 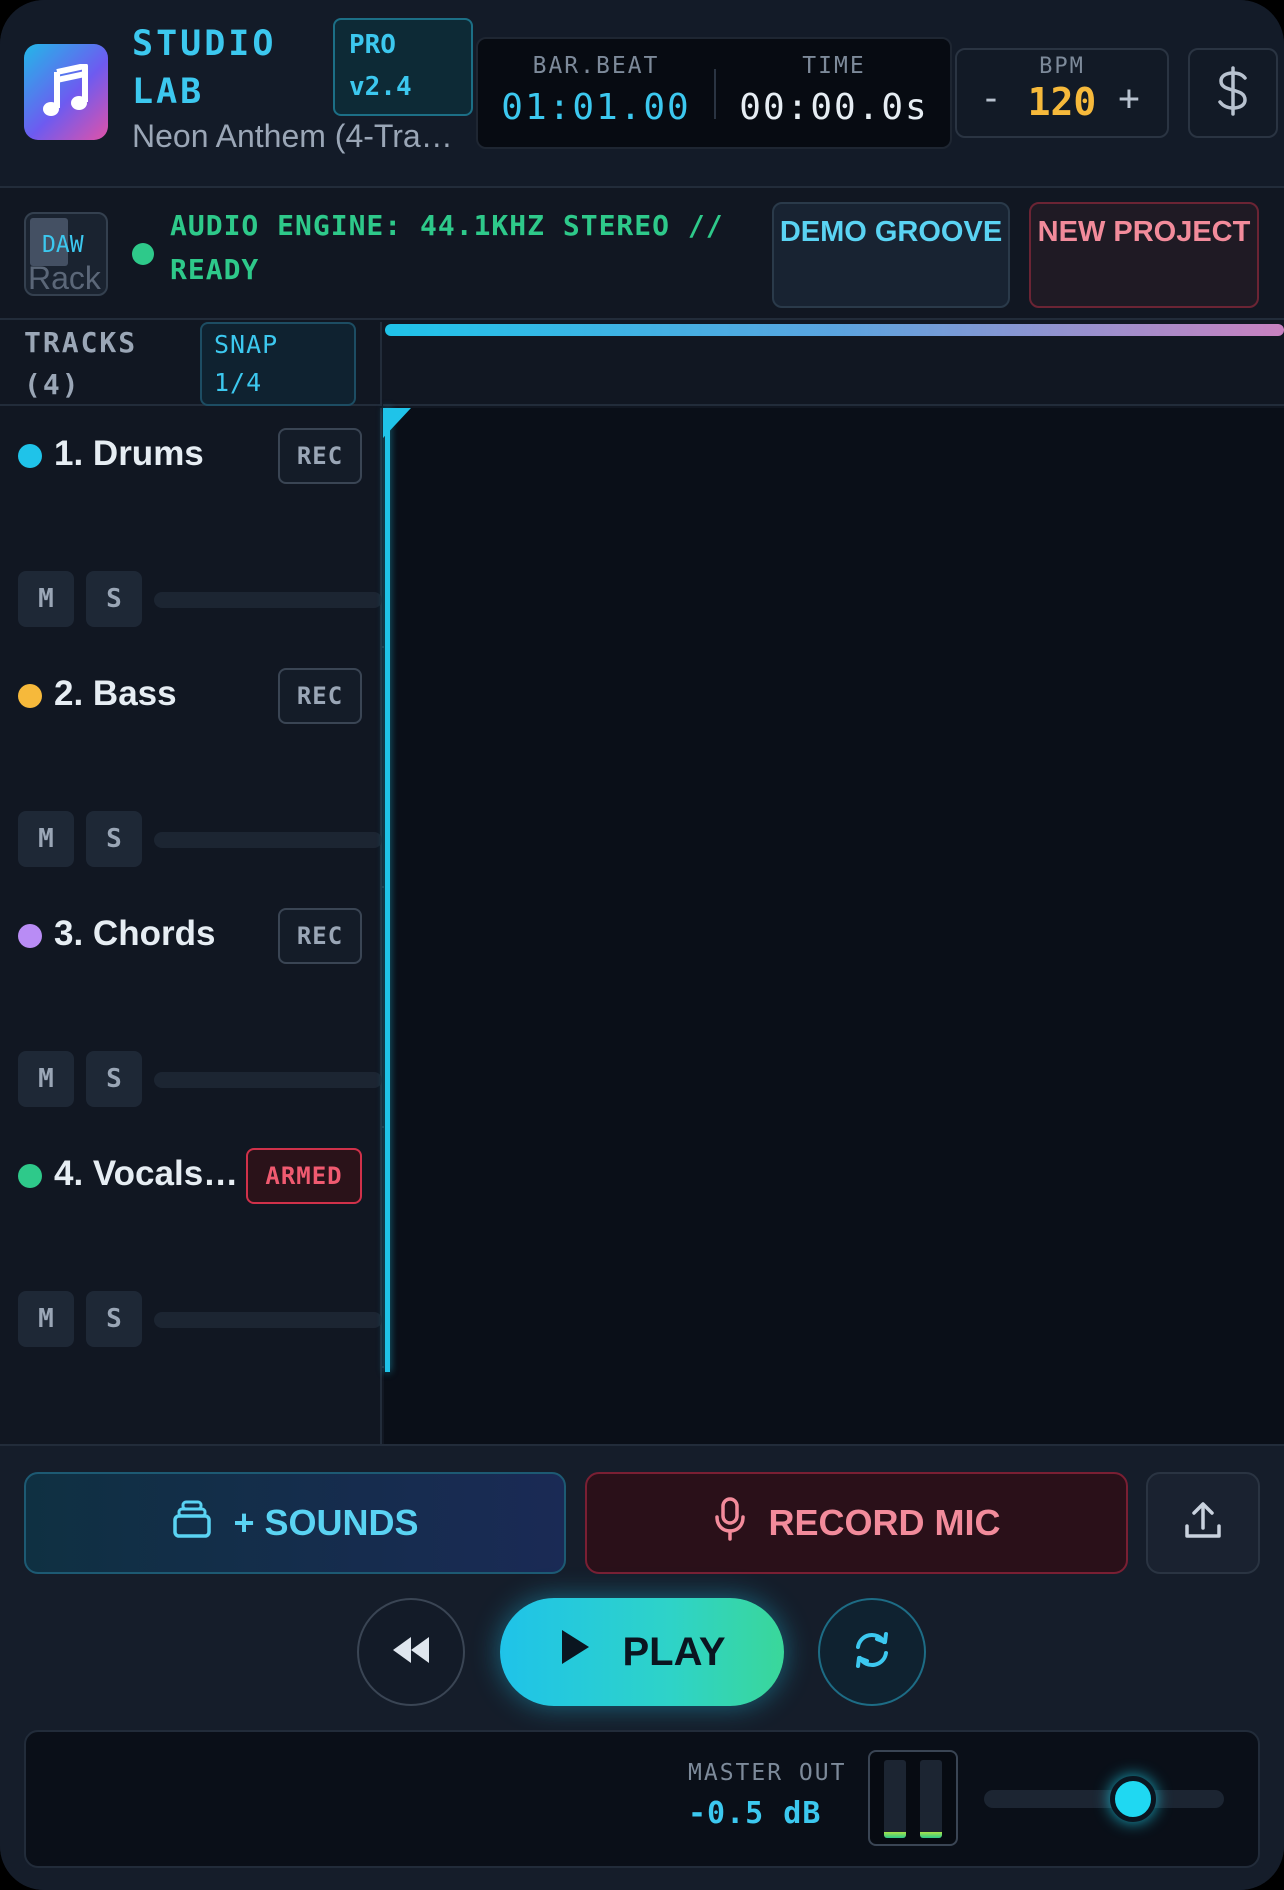 What do you see at coordinates (191, 1008) in the screenshot?
I see `track-header: 3. Chords REC M S` at bounding box center [191, 1008].